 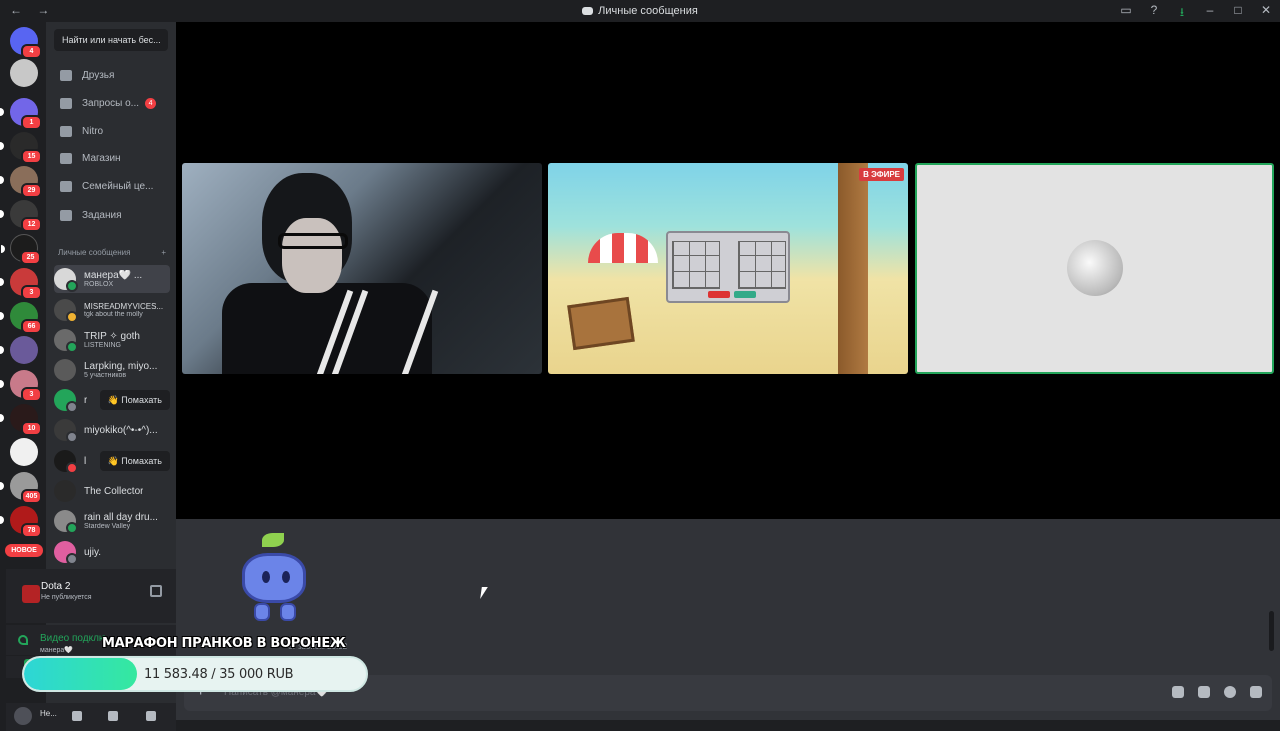 What do you see at coordinates (91, 596) in the screenshot?
I see `activity-panel: Dota 2 Не публикуется` at bounding box center [91, 596].